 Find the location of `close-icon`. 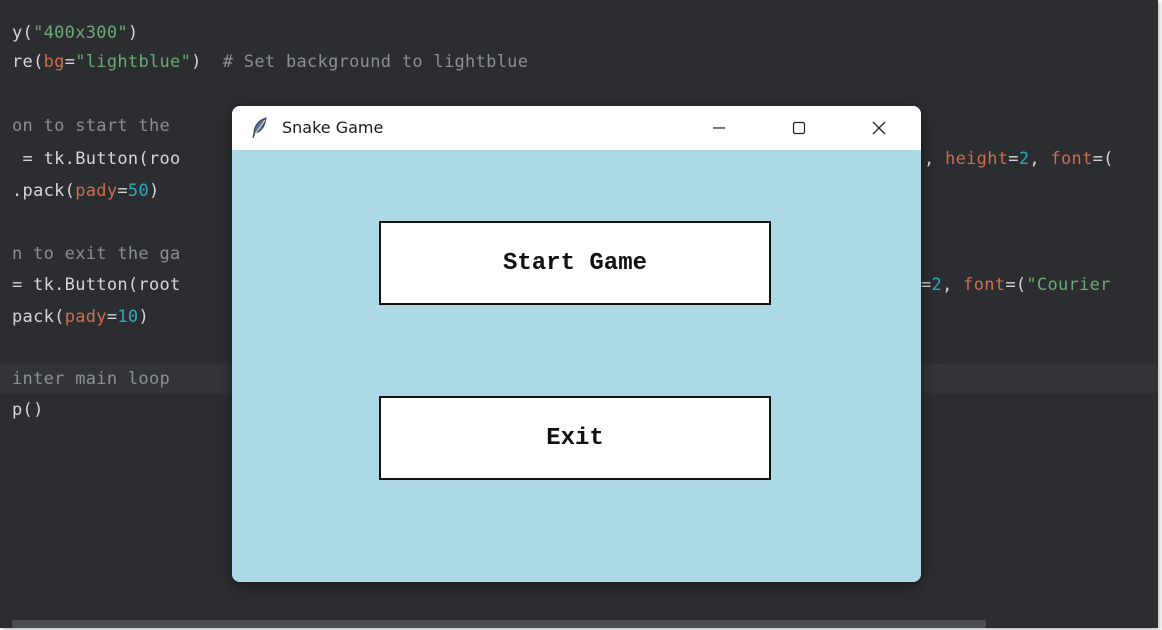

close-icon is located at coordinates (879, 128).